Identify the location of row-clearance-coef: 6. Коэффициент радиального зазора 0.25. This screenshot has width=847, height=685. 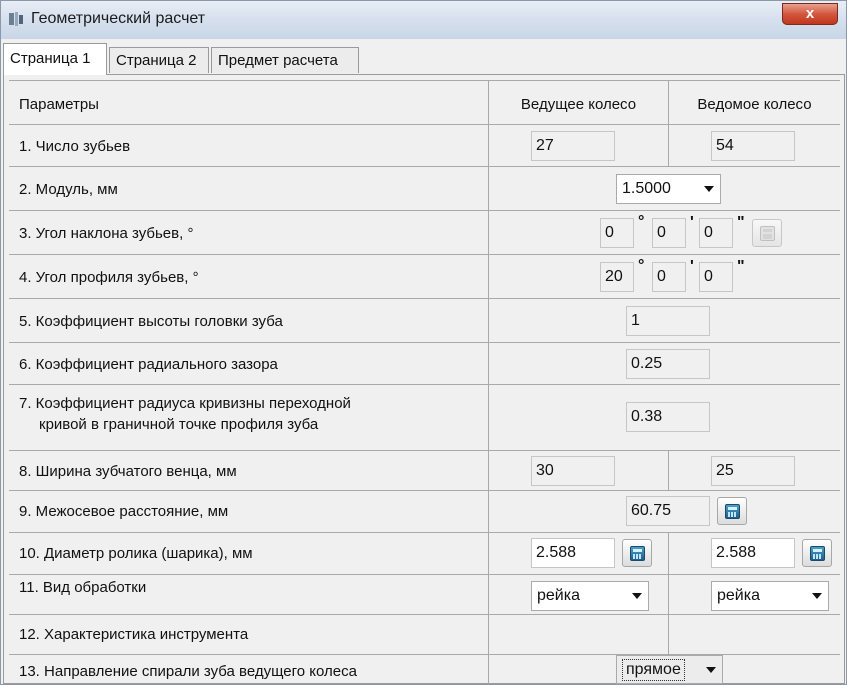
(424, 364).